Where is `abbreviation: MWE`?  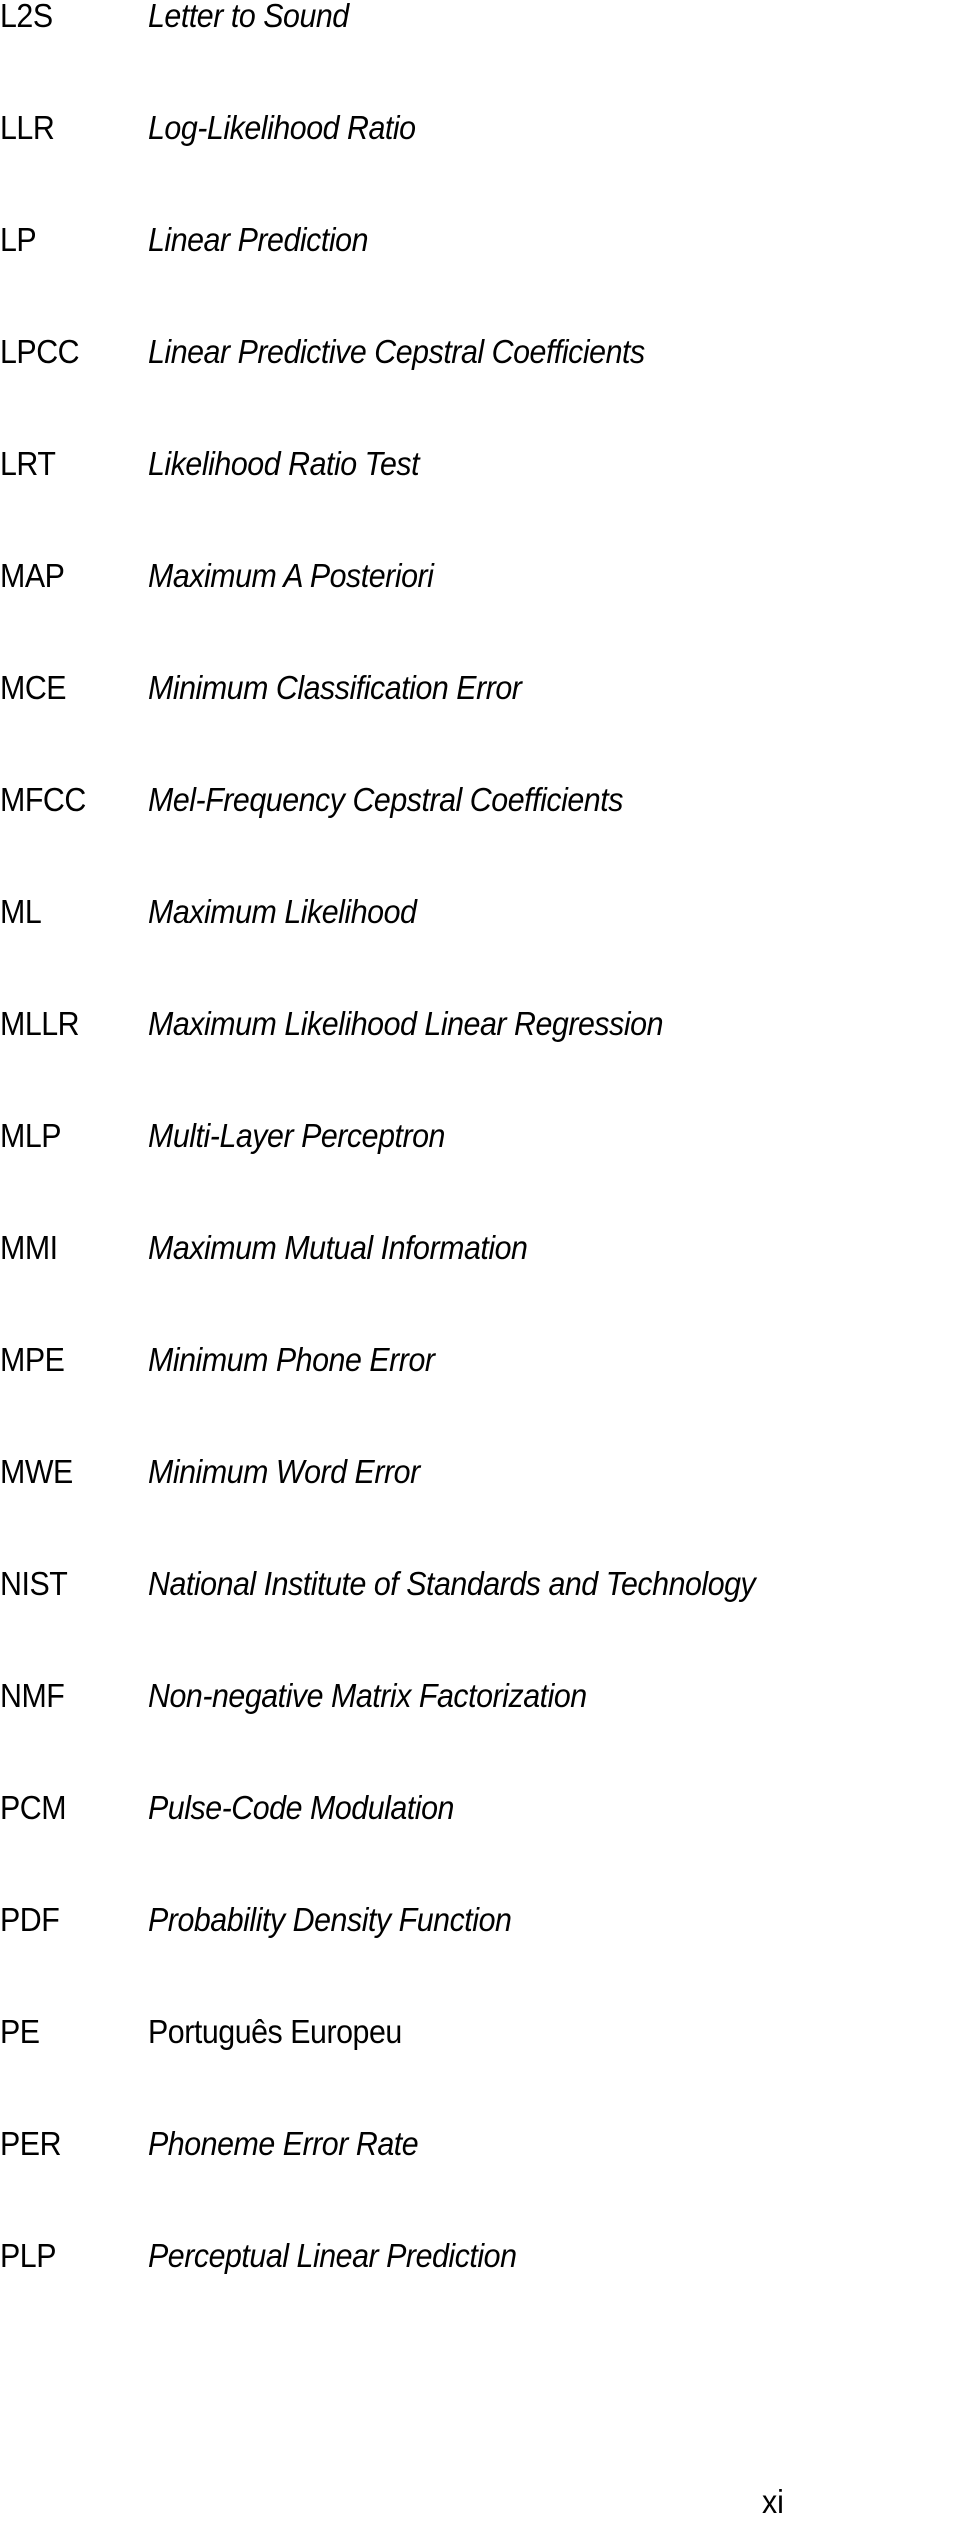
abbreviation: MWE is located at coordinates (36, 1471).